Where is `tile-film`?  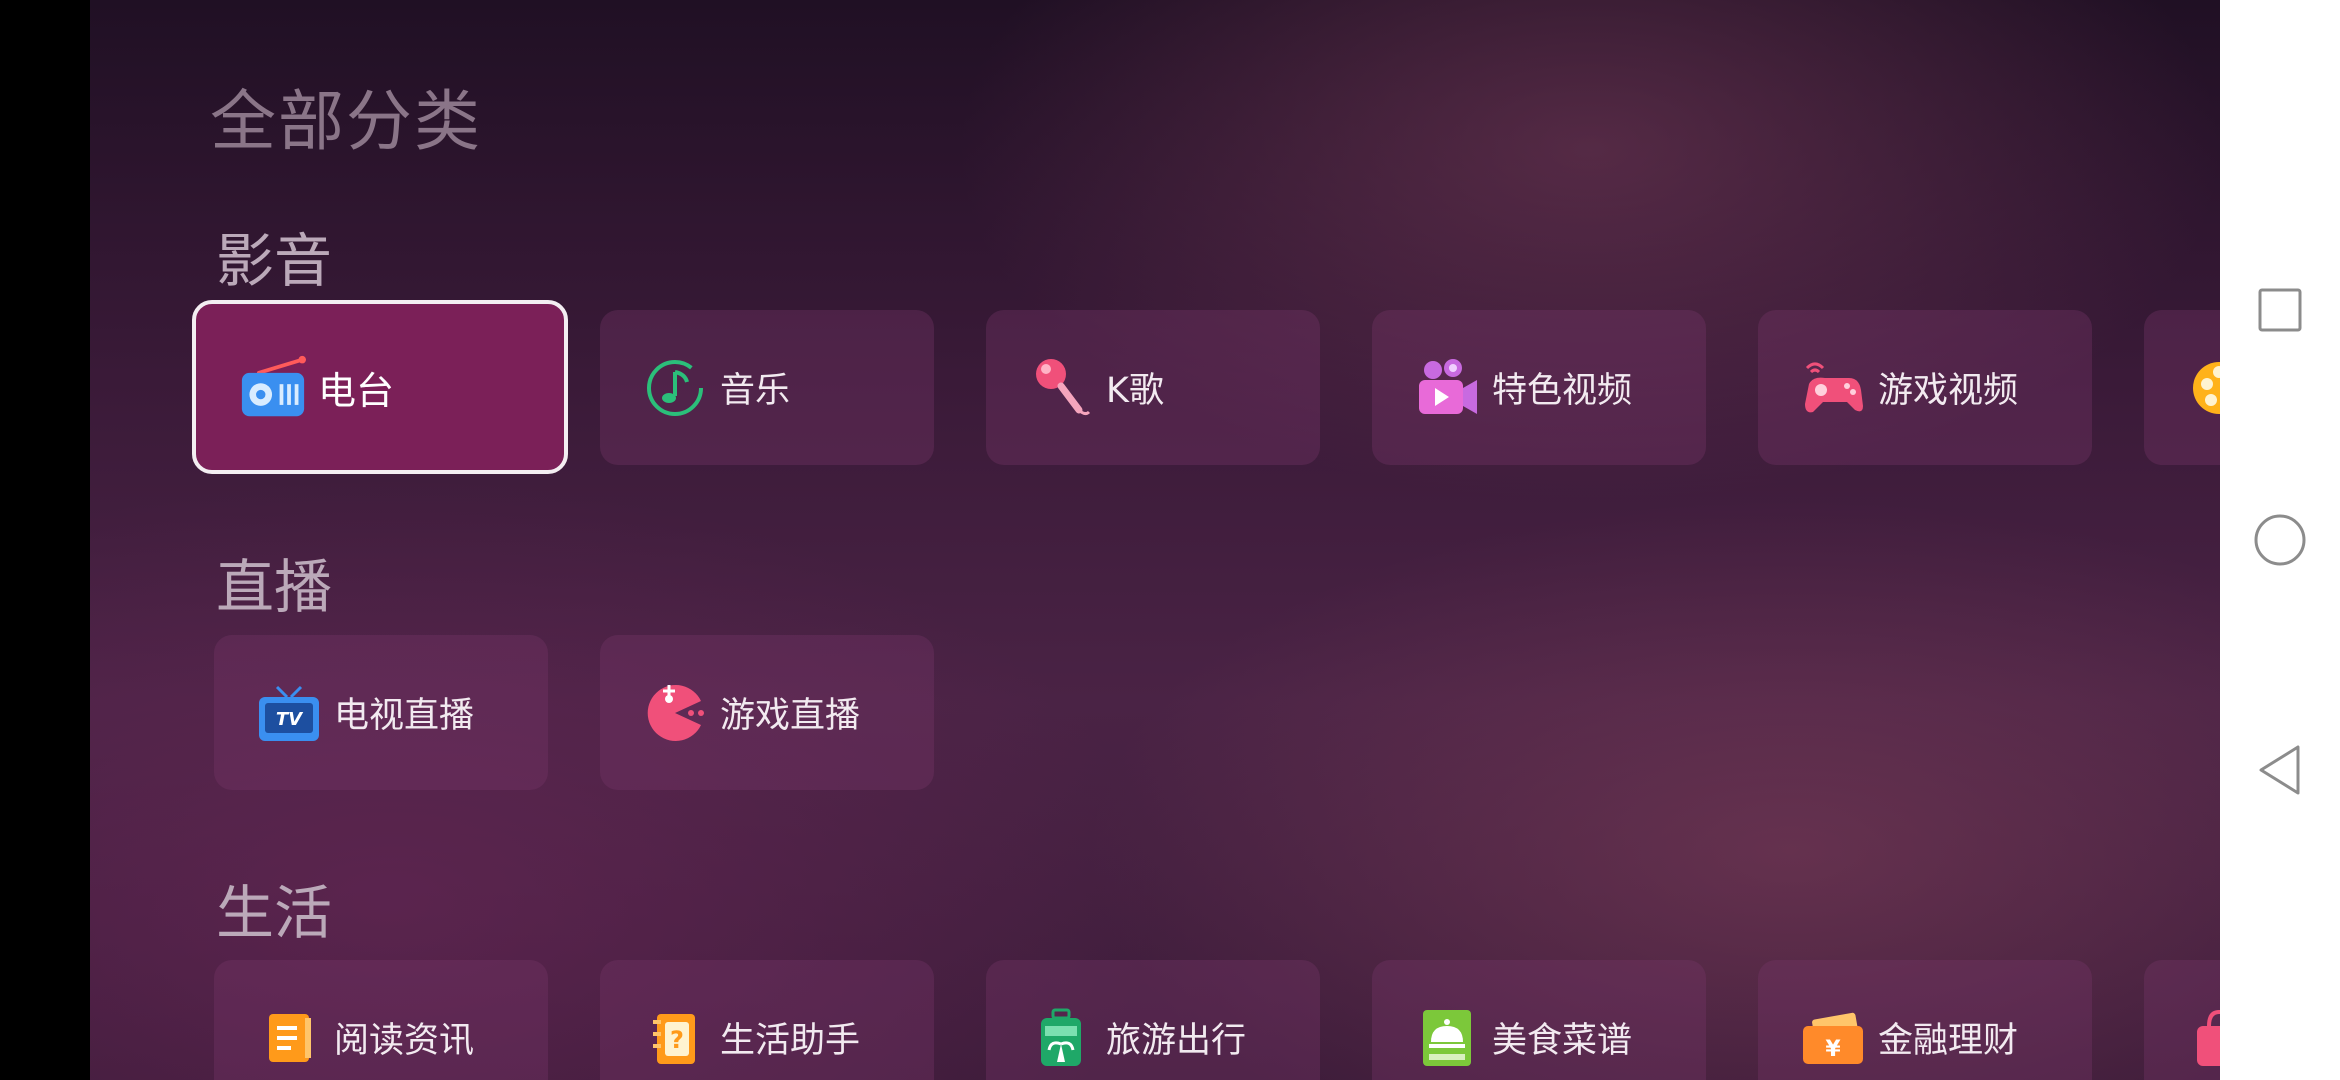 tile-film is located at coordinates (2182, 387).